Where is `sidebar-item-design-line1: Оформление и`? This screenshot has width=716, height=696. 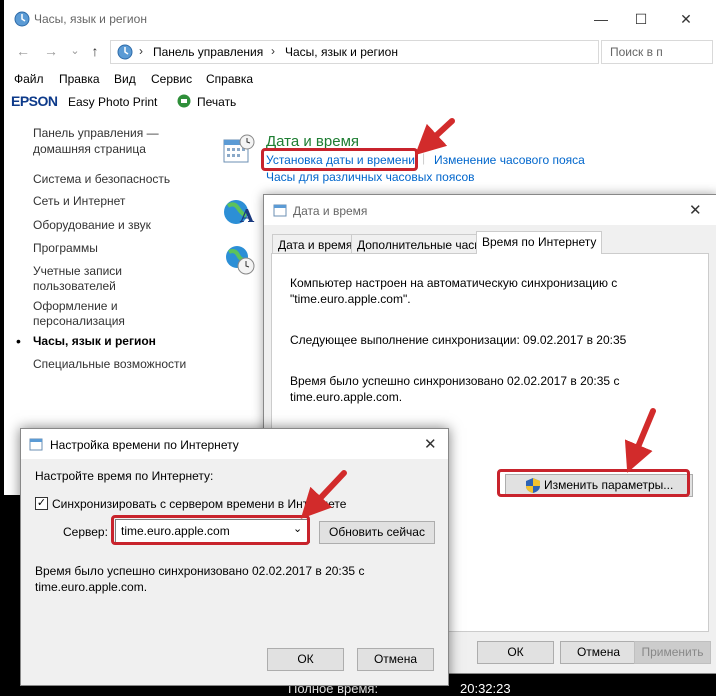 sidebar-item-design-line1: Оформление и is located at coordinates (75, 306).